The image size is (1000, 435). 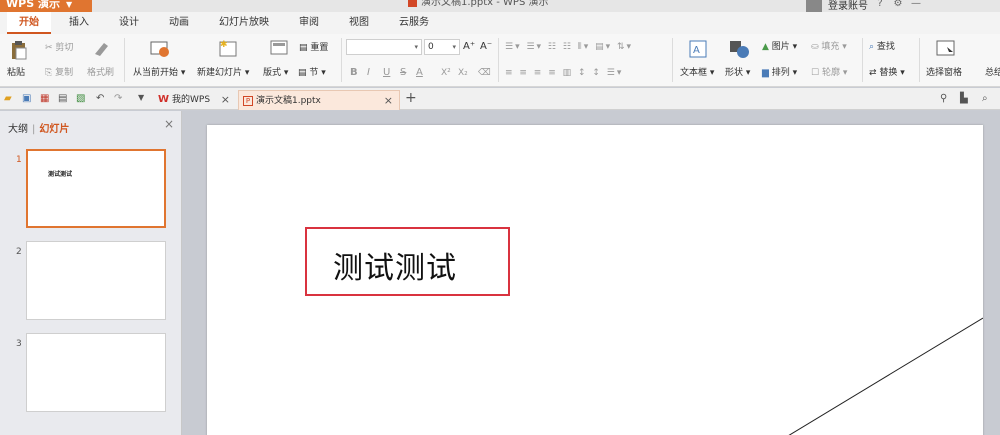 I want to click on italic-button: I, so click(x=368, y=73).